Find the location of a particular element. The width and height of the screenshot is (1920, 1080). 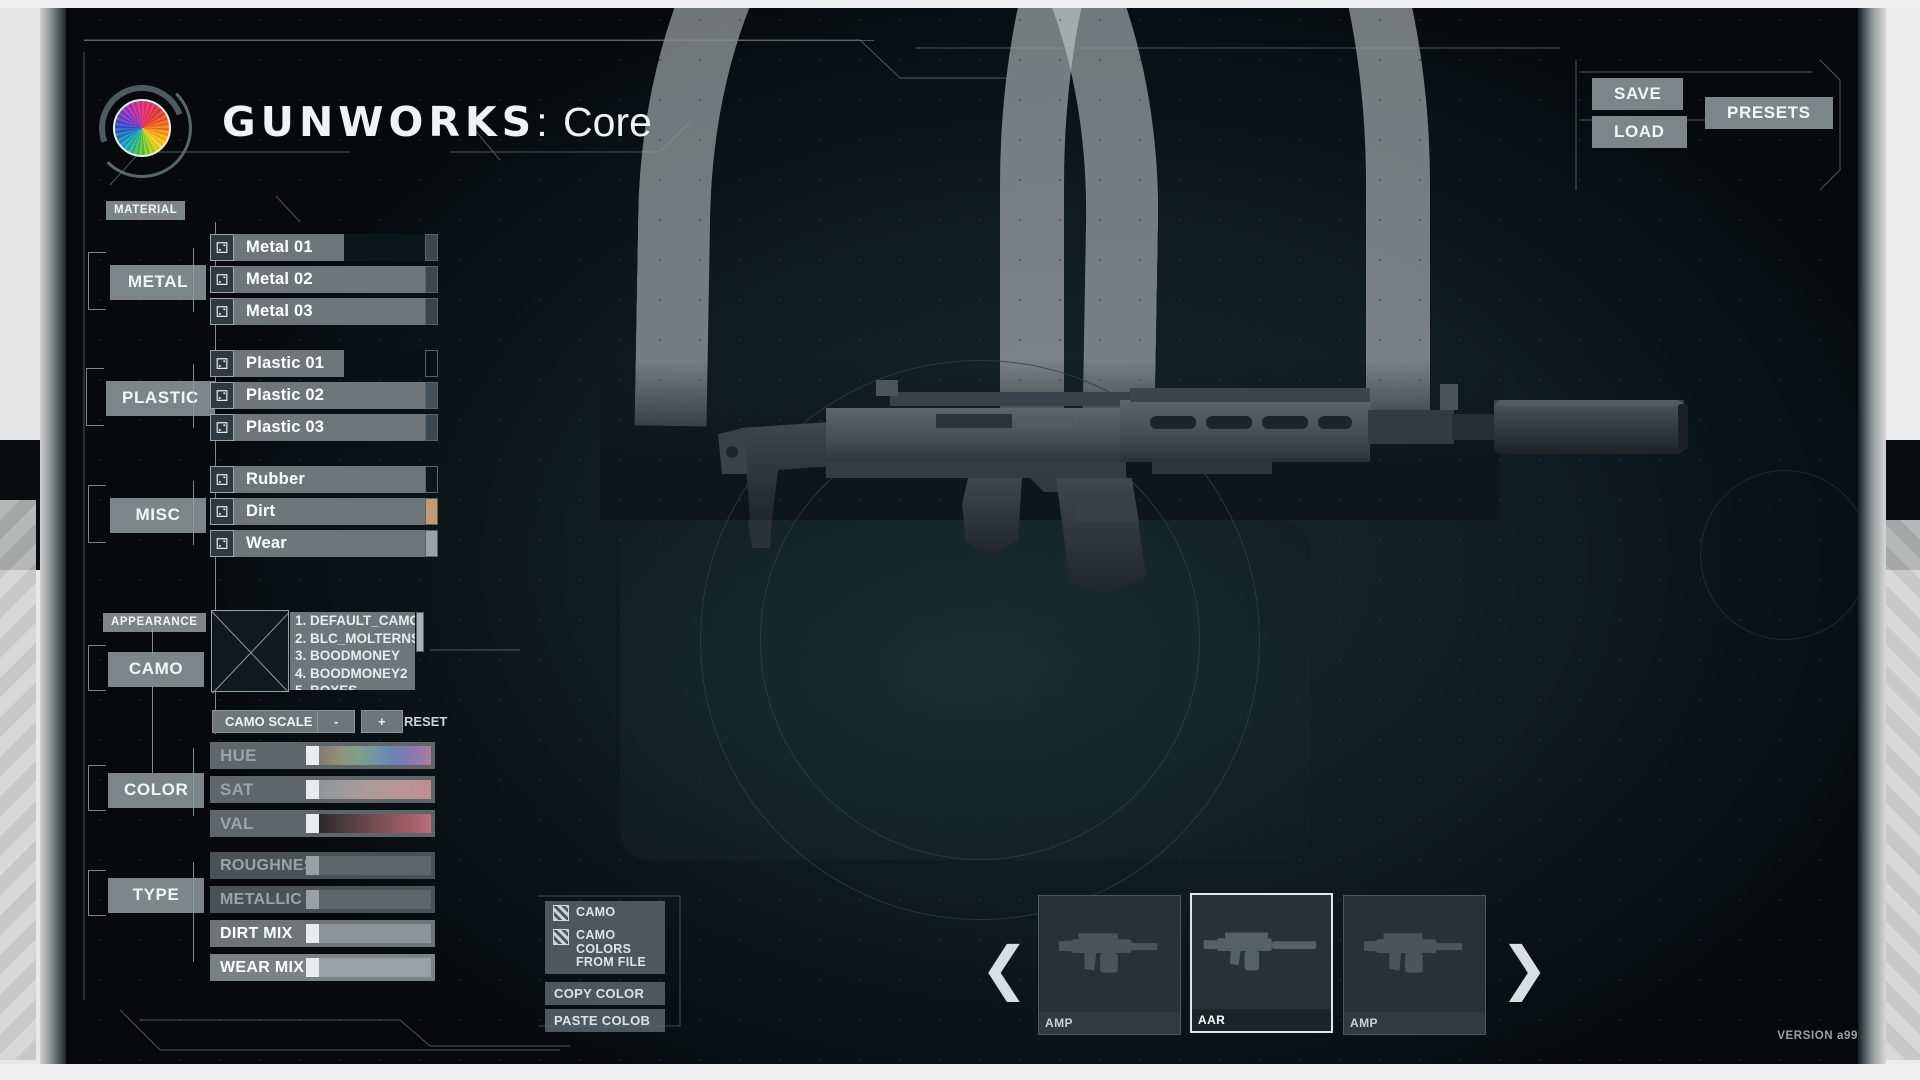

save-button: SAVE is located at coordinates (1638, 94).